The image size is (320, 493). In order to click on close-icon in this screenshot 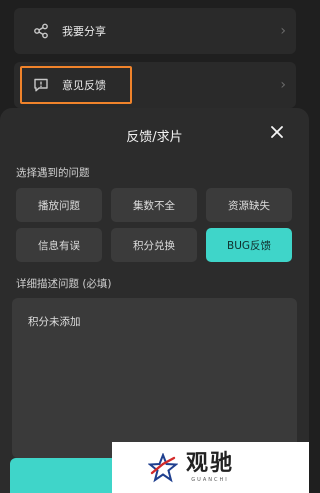, I will do `click(277, 132)`.